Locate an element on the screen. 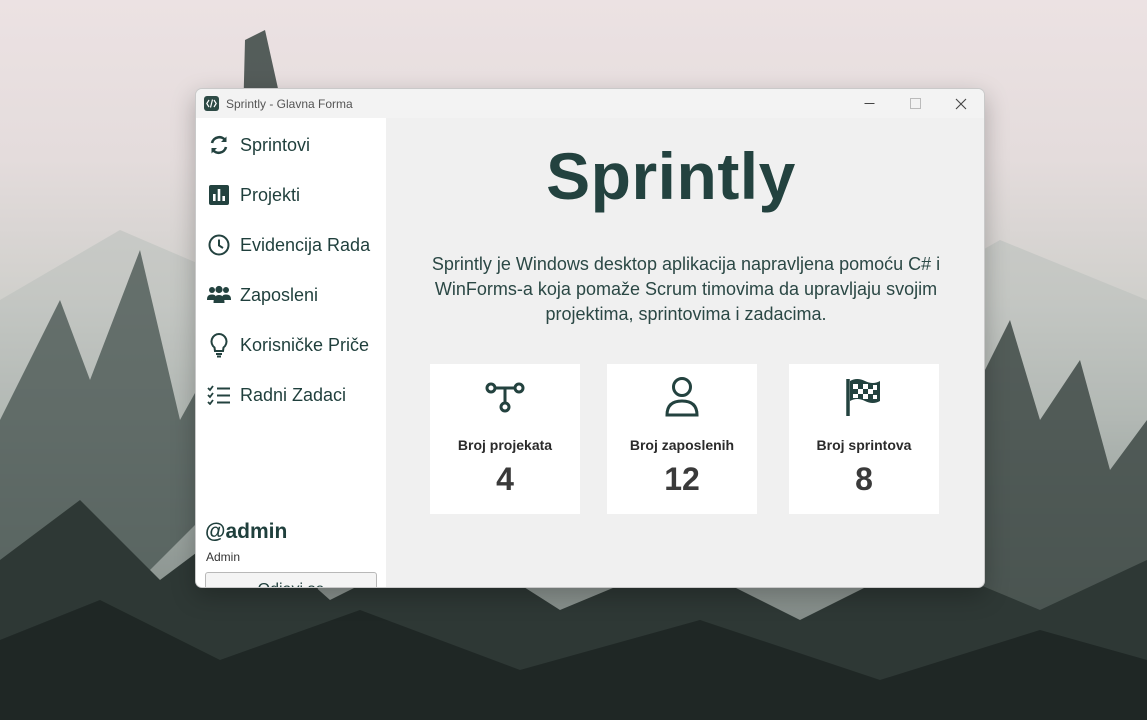 The width and height of the screenshot is (1147, 720). logout-button: Odjavi se is located at coordinates (291, 579).